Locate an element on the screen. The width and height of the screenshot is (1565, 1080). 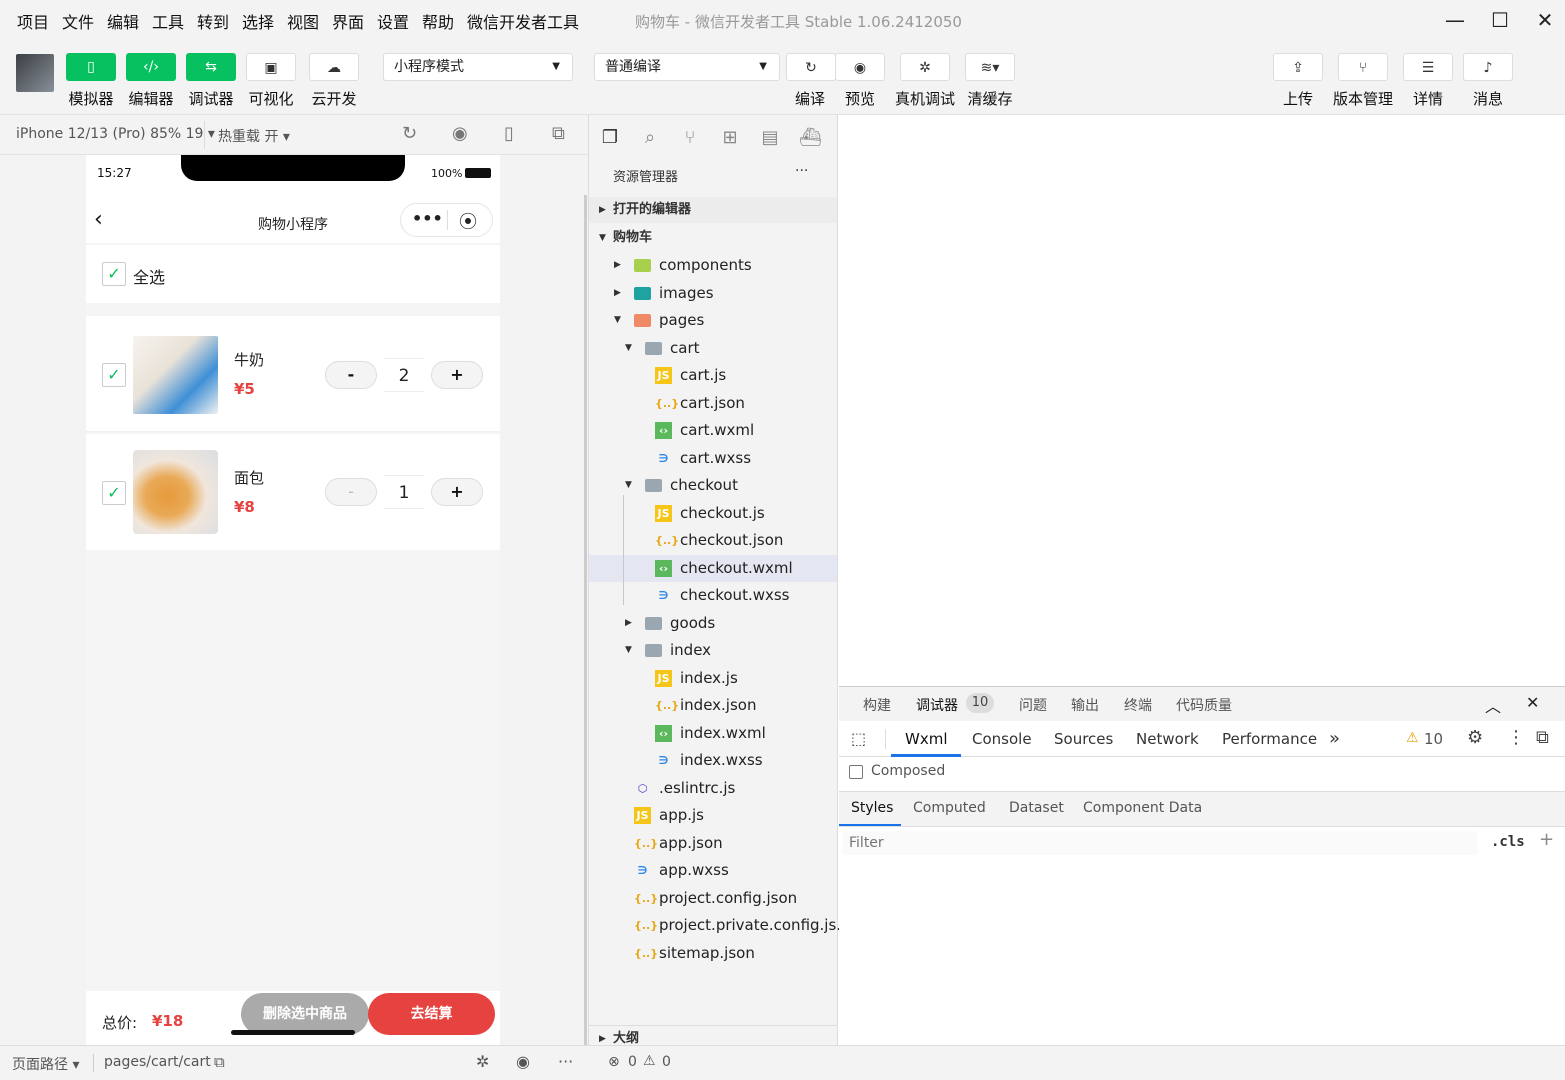
decrease-button-disabled: - is located at coordinates (351, 492).